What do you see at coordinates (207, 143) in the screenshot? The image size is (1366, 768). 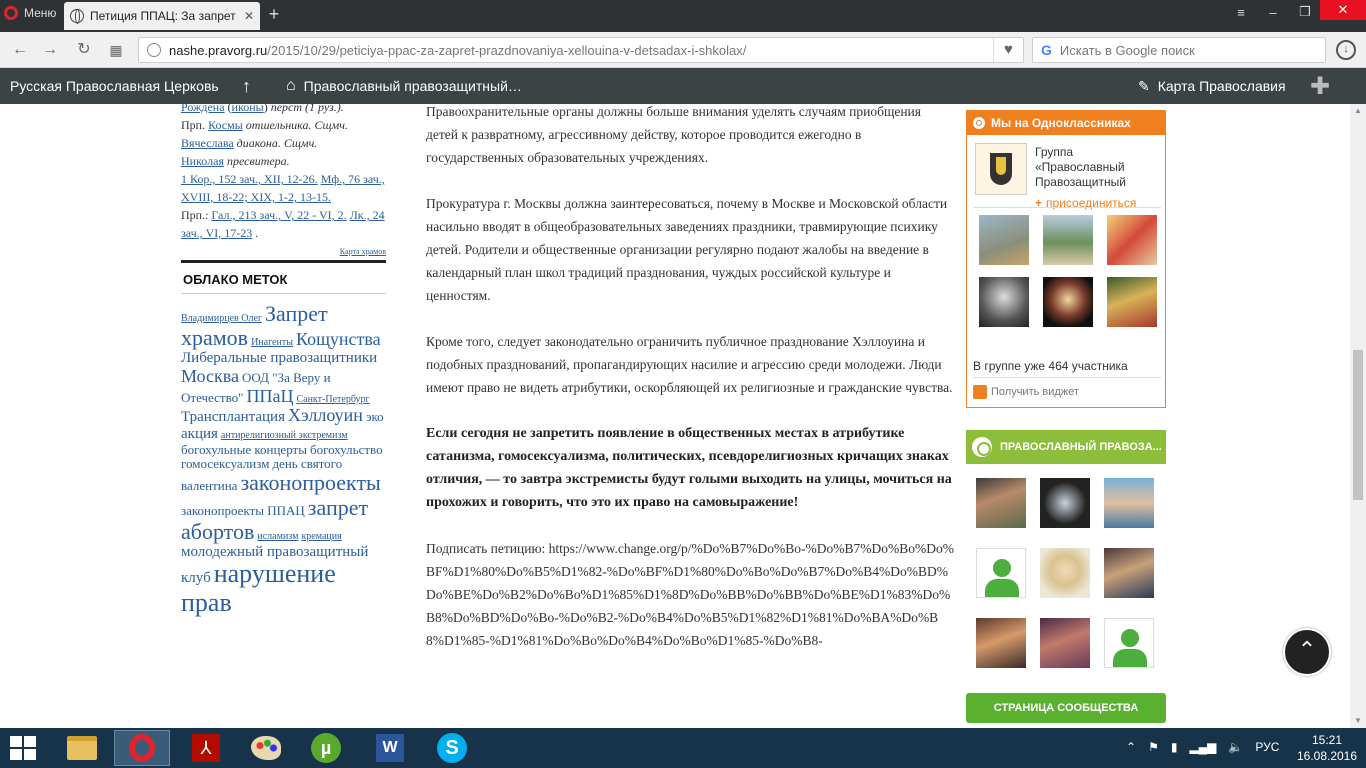 I see `link-vyacheslava: Вячеслава` at bounding box center [207, 143].